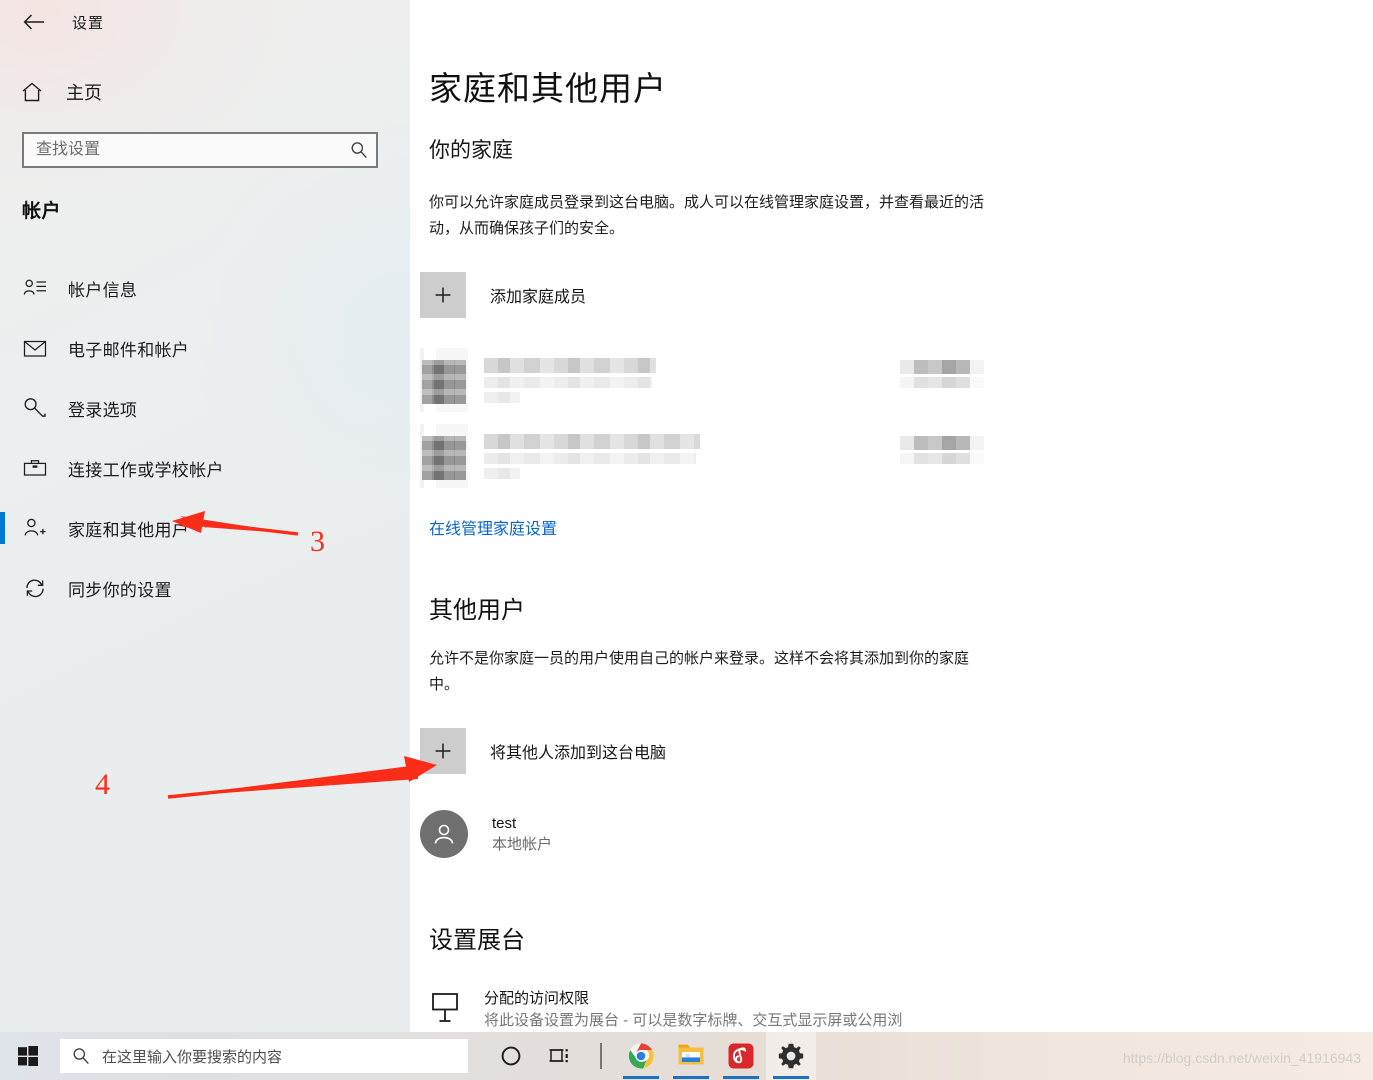 The height and width of the screenshot is (1080, 1373). Describe the element at coordinates (693, 1010) in the screenshot. I see `assigned-access-meta: 分配的访问权限 将此设备设置为展台 - 可以是数字标牌、交互式显示屏或公用浏` at that location.